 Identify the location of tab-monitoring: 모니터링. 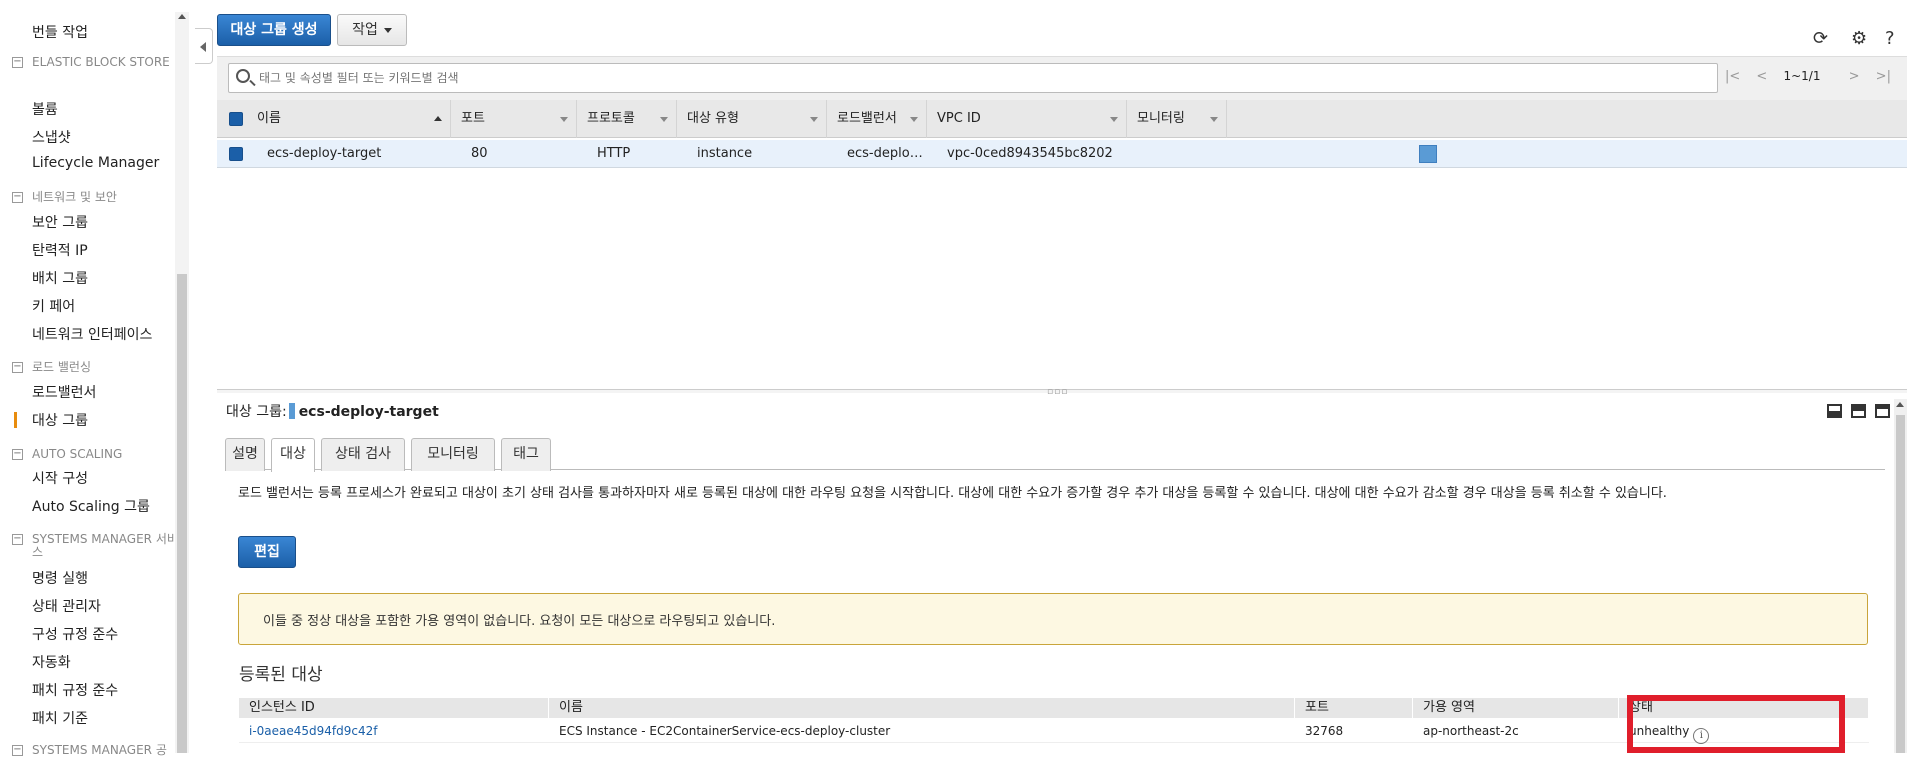
(453, 454).